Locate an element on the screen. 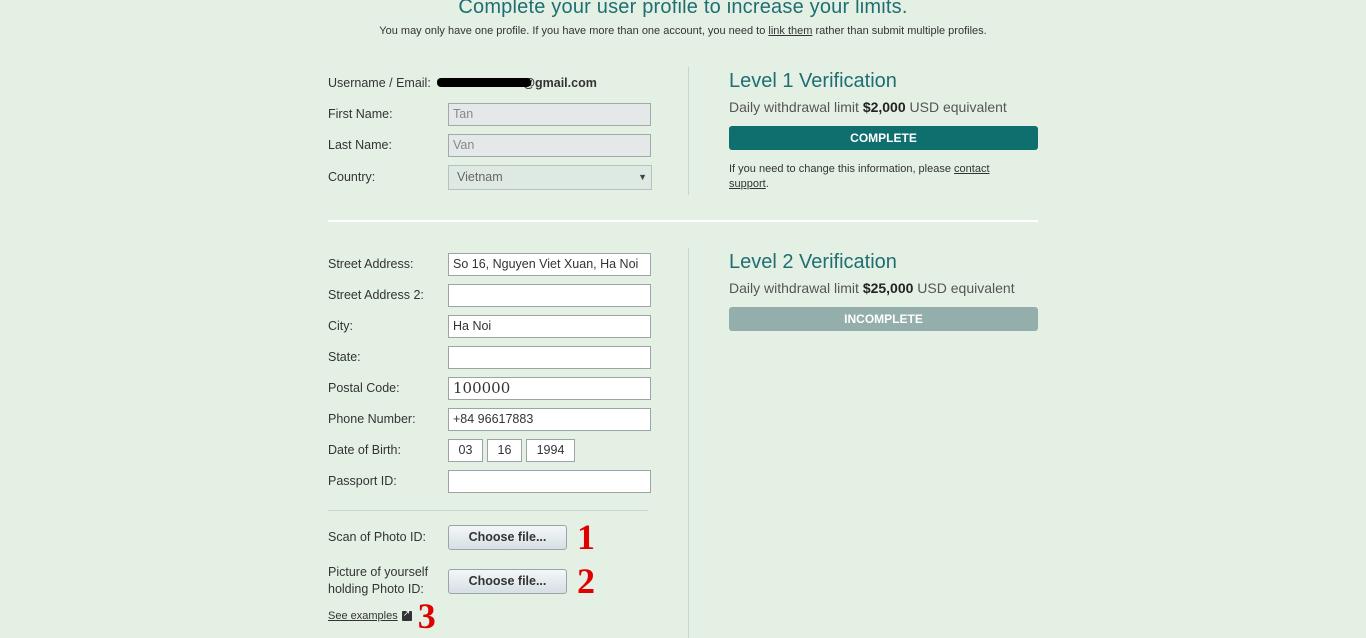 This screenshot has height=638, width=1366. level2-limit-amount: $25,000 is located at coordinates (888, 288).